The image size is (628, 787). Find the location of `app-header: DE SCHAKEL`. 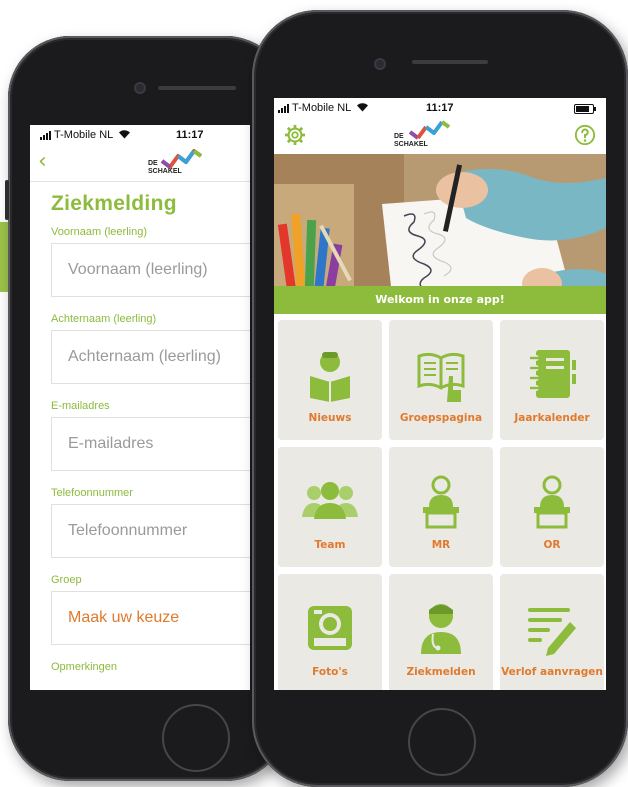

app-header: DE SCHAKEL is located at coordinates (440, 136).